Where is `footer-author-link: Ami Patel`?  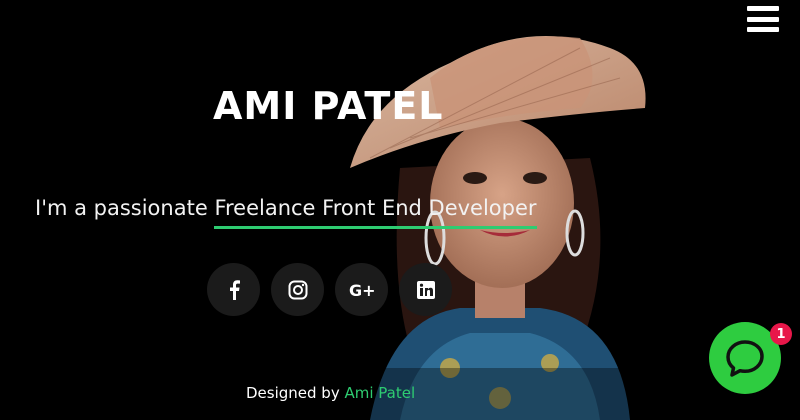
footer-author-link: Ami Patel is located at coordinates (380, 393).